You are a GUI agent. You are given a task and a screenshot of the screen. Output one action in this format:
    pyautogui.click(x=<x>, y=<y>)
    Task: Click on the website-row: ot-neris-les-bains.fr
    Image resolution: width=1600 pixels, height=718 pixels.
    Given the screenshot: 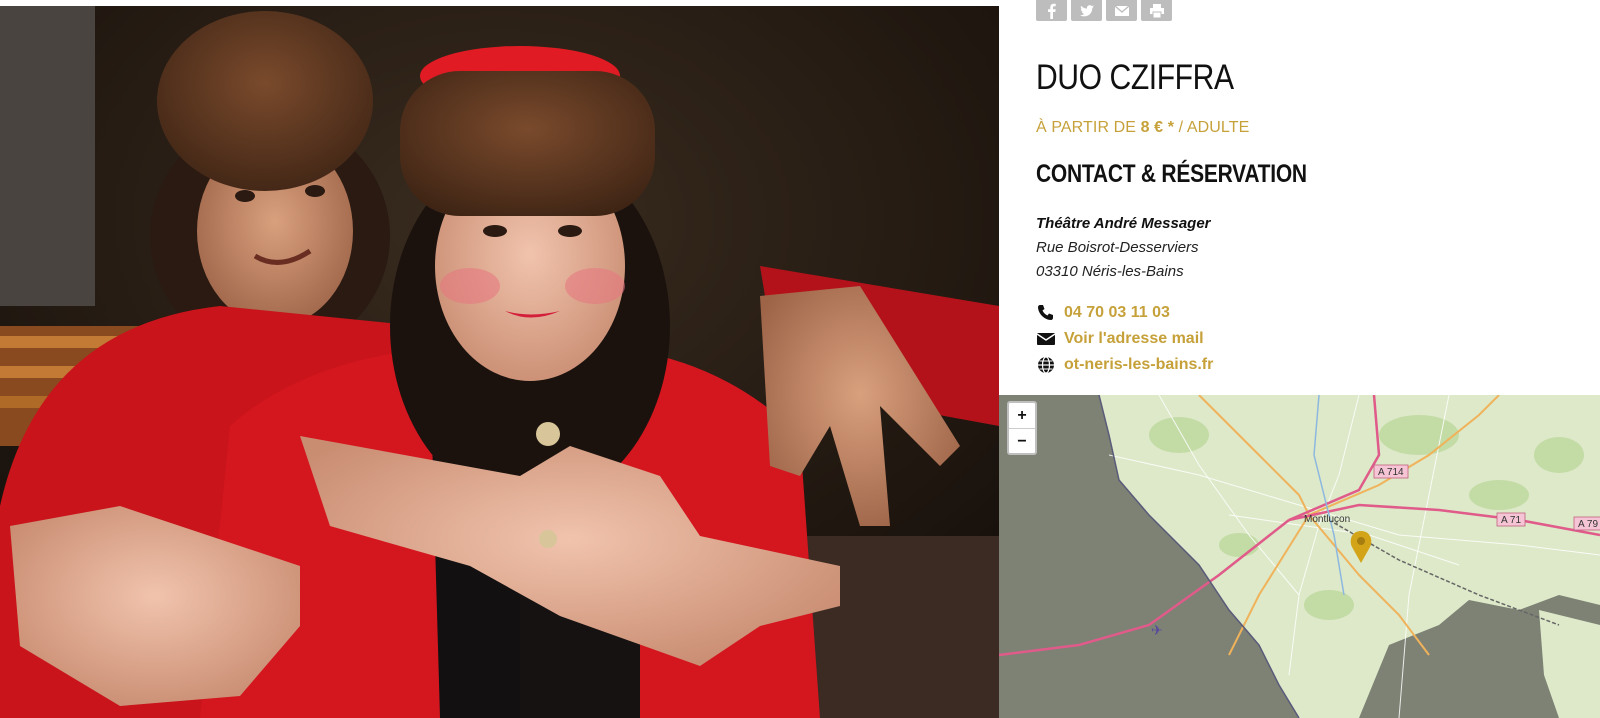 What is the action you would take?
    pyautogui.click(x=1124, y=365)
    